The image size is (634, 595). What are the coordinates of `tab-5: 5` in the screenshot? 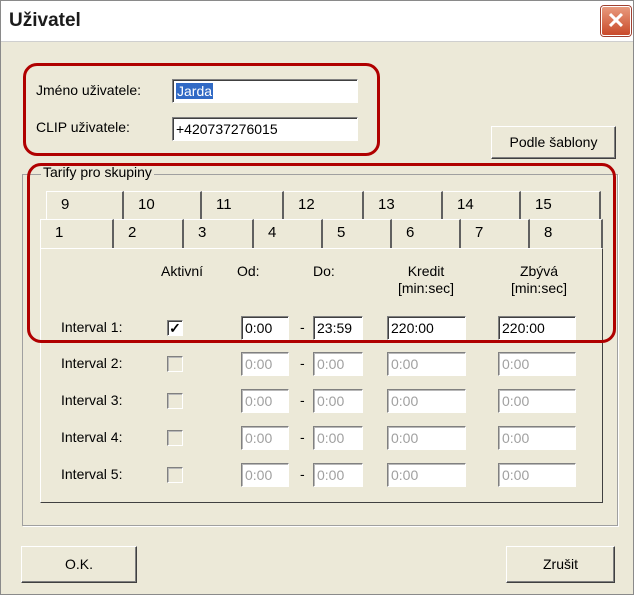 It's located at (357, 233).